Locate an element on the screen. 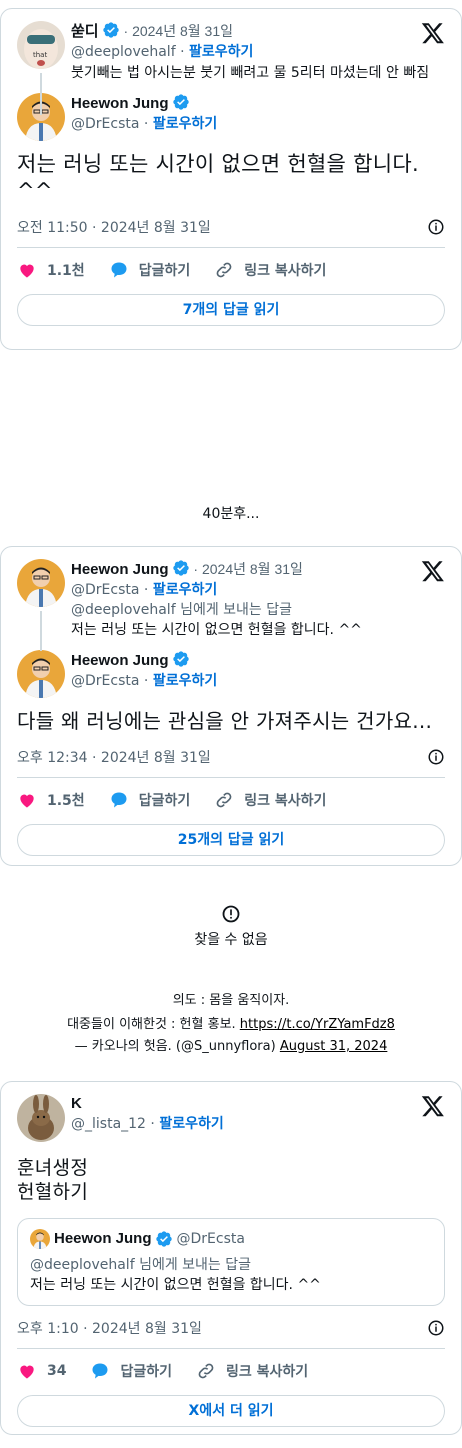  like-count: 1.5천 is located at coordinates (66, 801).